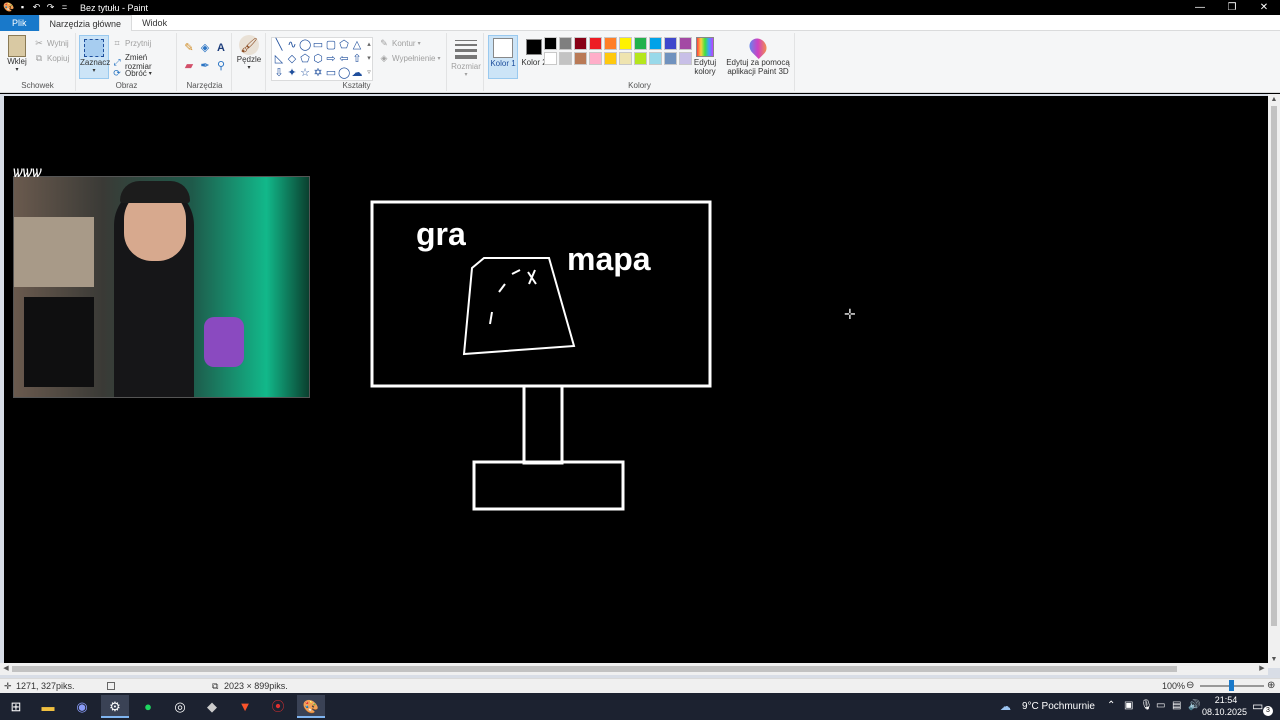 This screenshot has height=720, width=1280. I want to click on color1-button: Kolor 1, so click(503, 57).